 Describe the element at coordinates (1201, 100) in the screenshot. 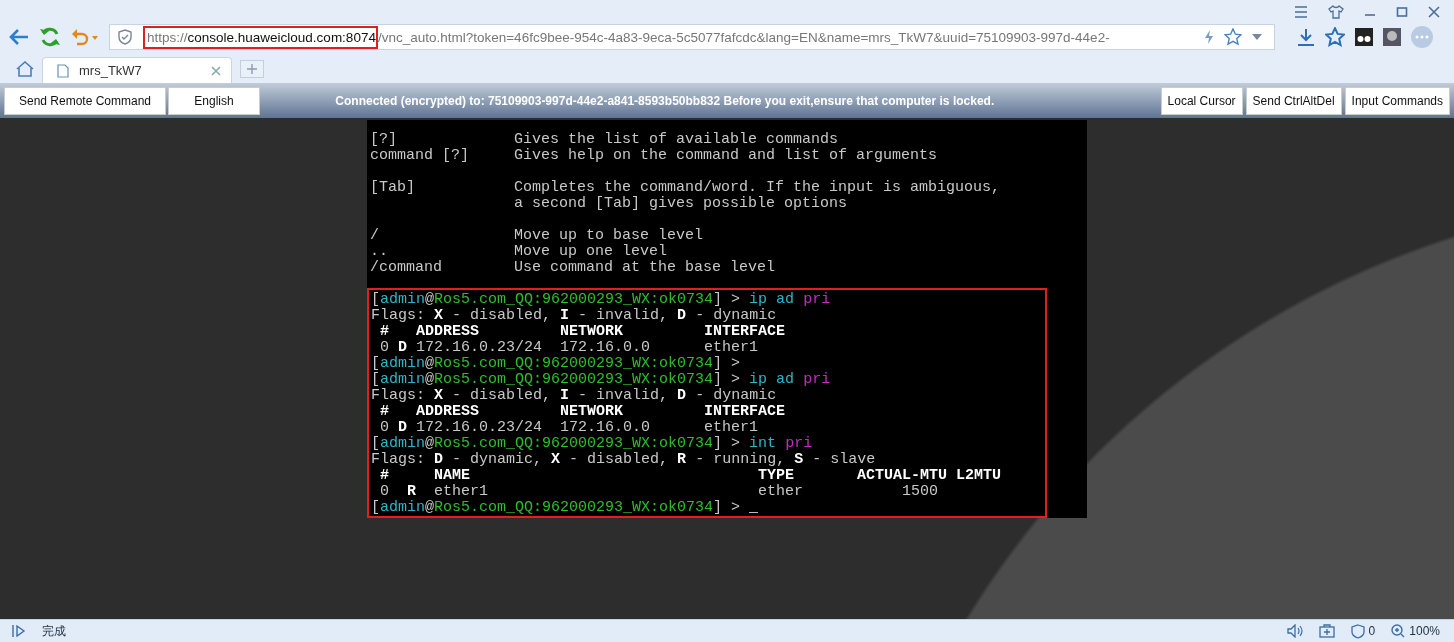

I see `toolbar-button: Local Cursor` at that location.